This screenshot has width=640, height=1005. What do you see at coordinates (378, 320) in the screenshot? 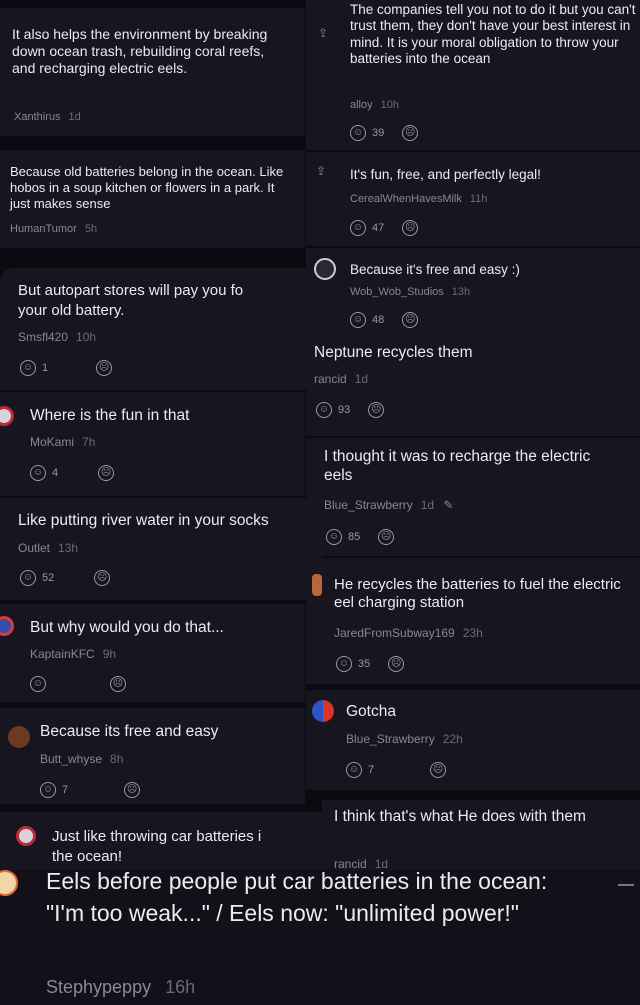
I see `like-count: 48` at bounding box center [378, 320].